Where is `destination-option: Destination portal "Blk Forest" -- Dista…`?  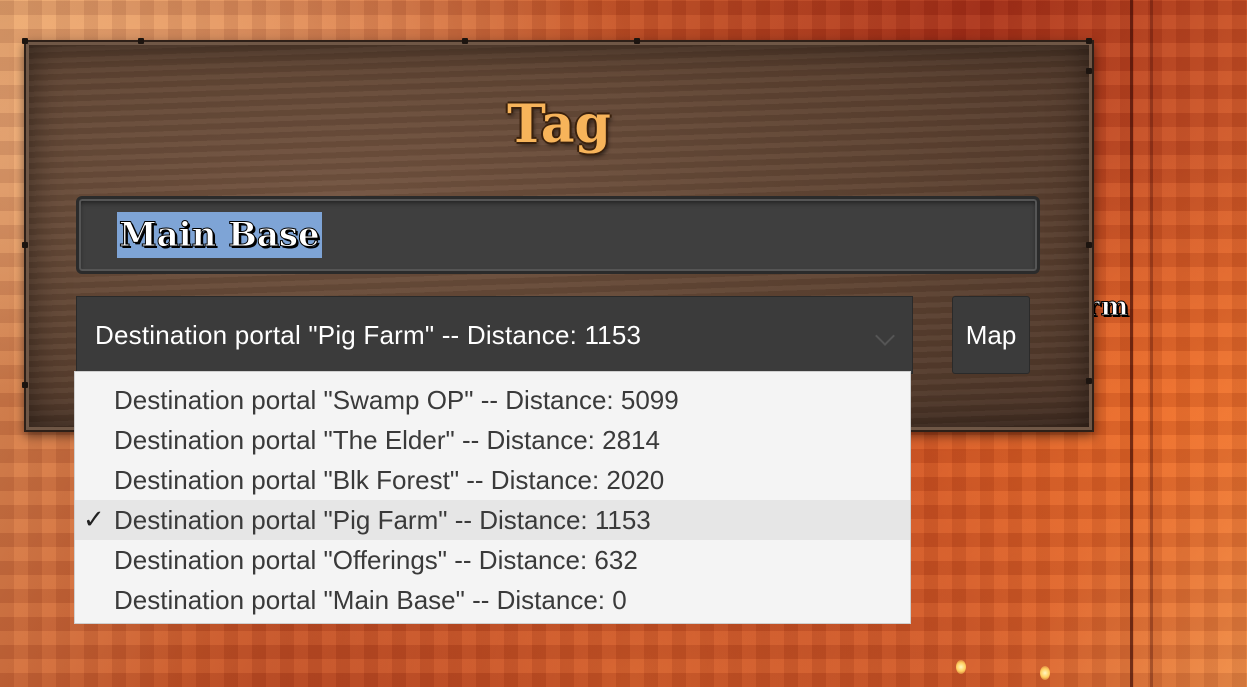 destination-option: Destination portal "Blk Forest" -- Dista… is located at coordinates (492, 480).